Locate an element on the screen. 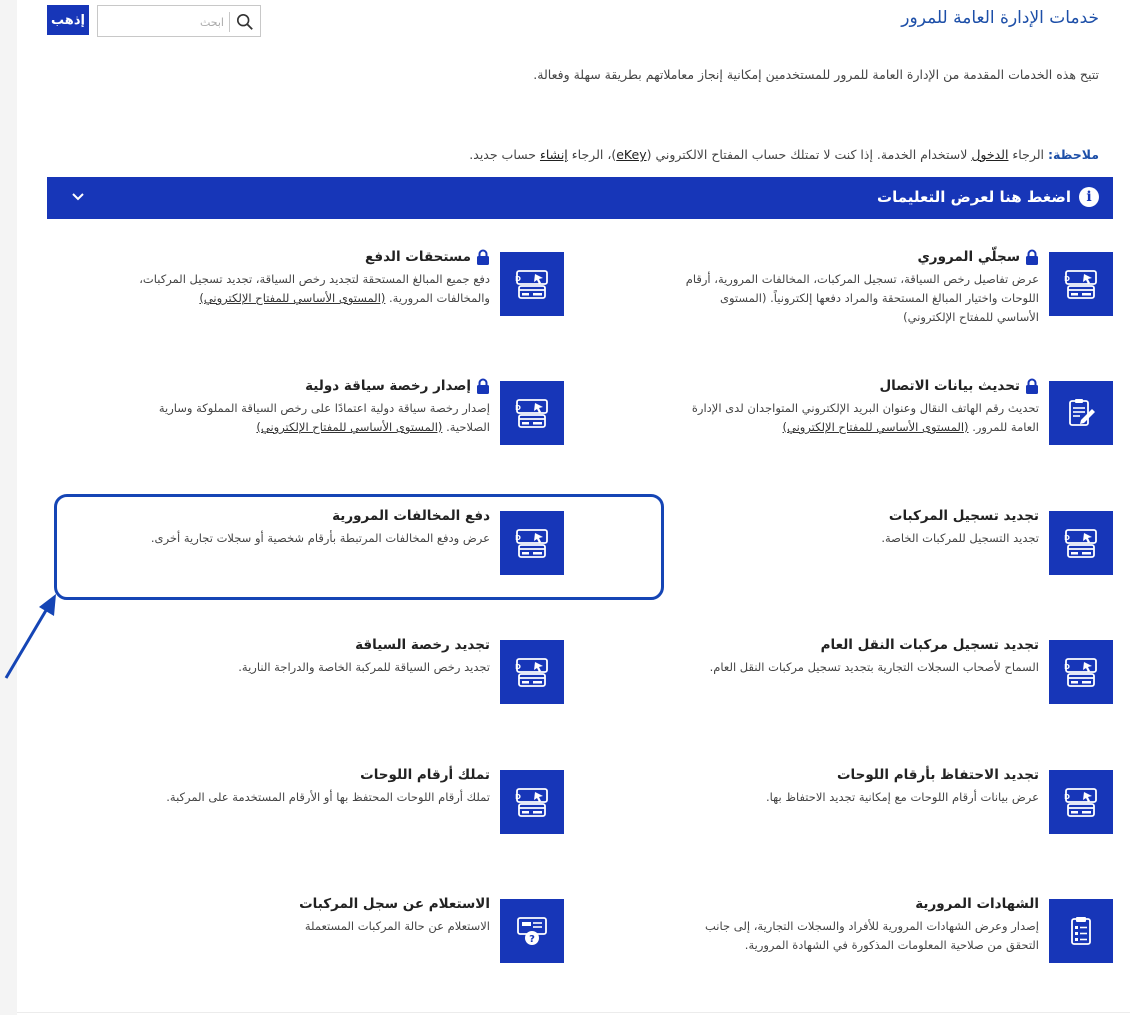  service-title: إصدار رخصة سياقة دولية is located at coordinates (397, 386).